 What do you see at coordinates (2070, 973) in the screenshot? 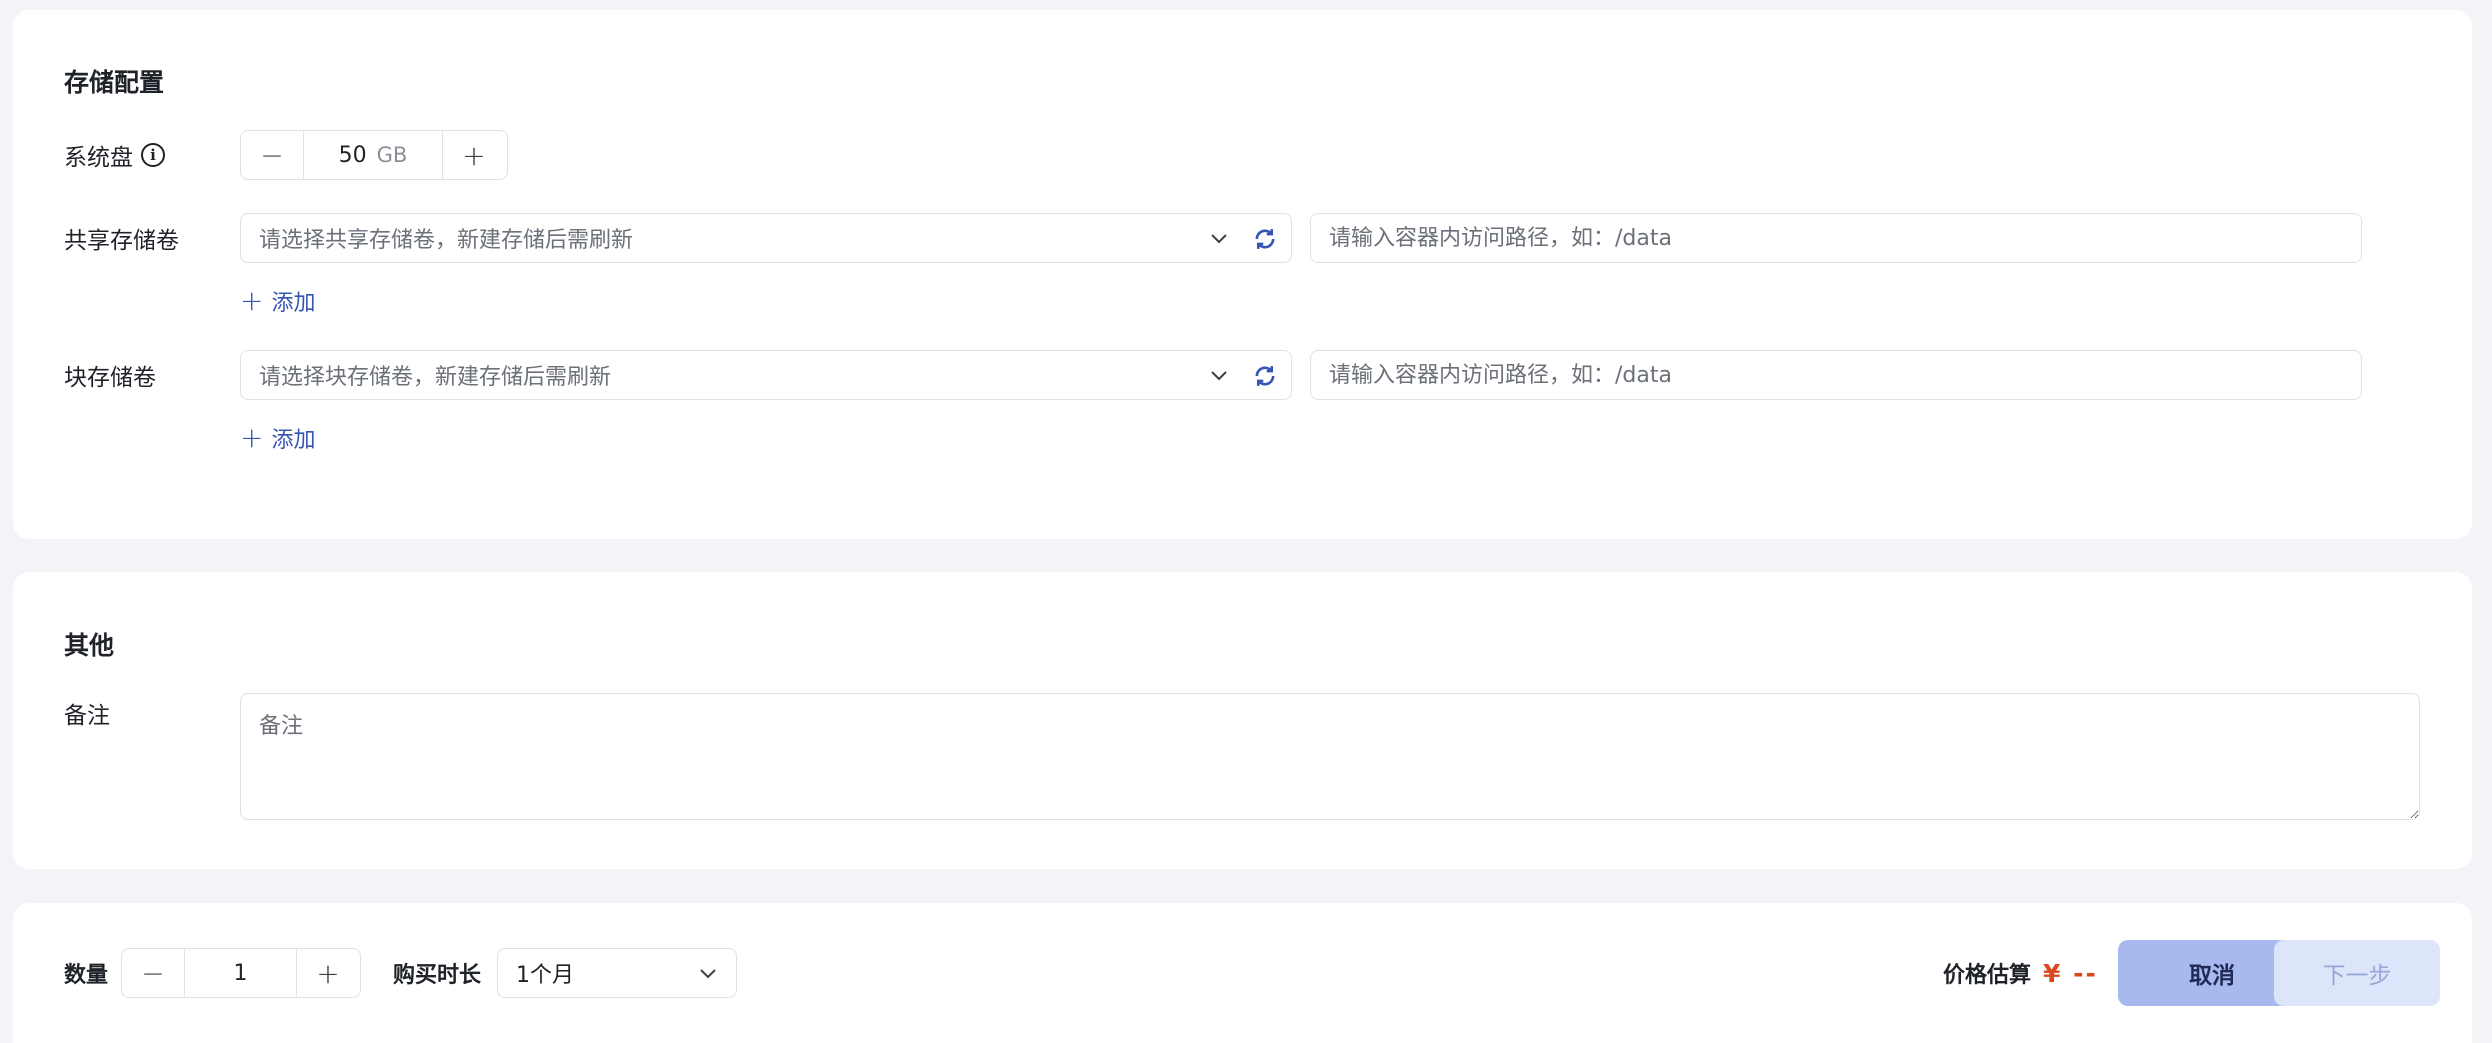
I see `price-value: ¥ --` at bounding box center [2070, 973].